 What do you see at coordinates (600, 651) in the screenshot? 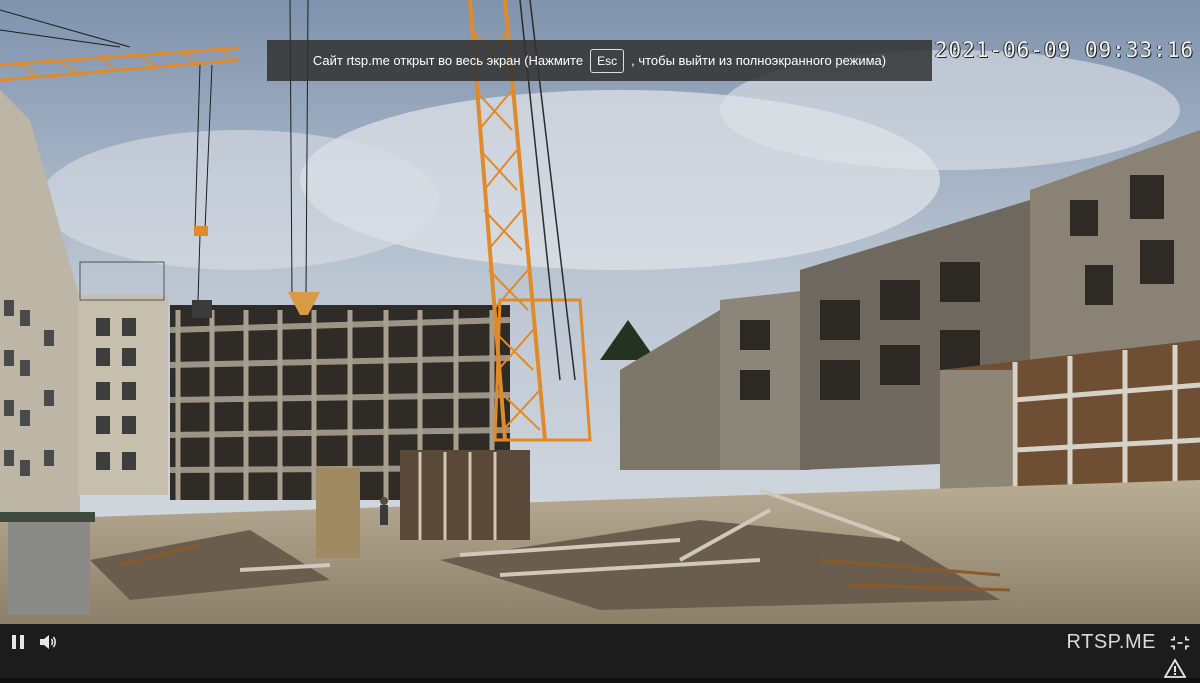
I see `player-control-bar: RTSP.ME` at bounding box center [600, 651].